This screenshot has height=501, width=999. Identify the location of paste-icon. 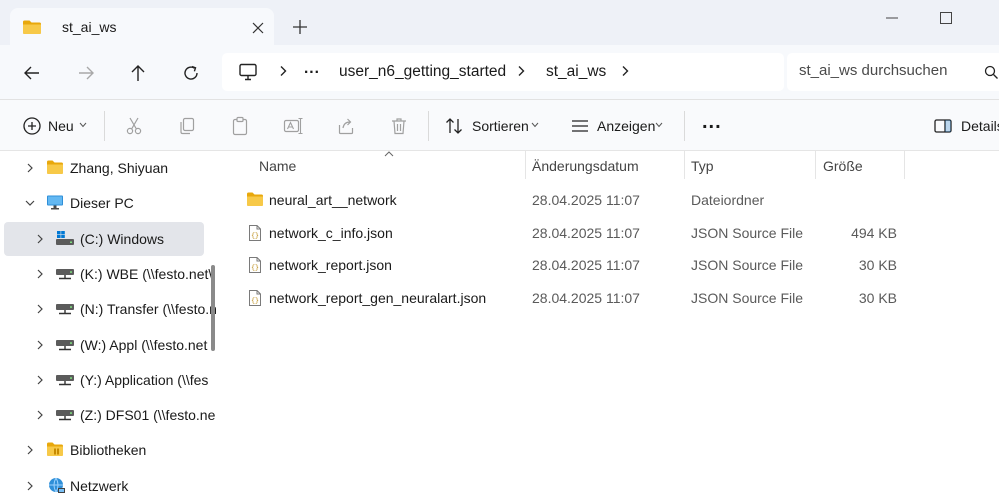
(240, 126).